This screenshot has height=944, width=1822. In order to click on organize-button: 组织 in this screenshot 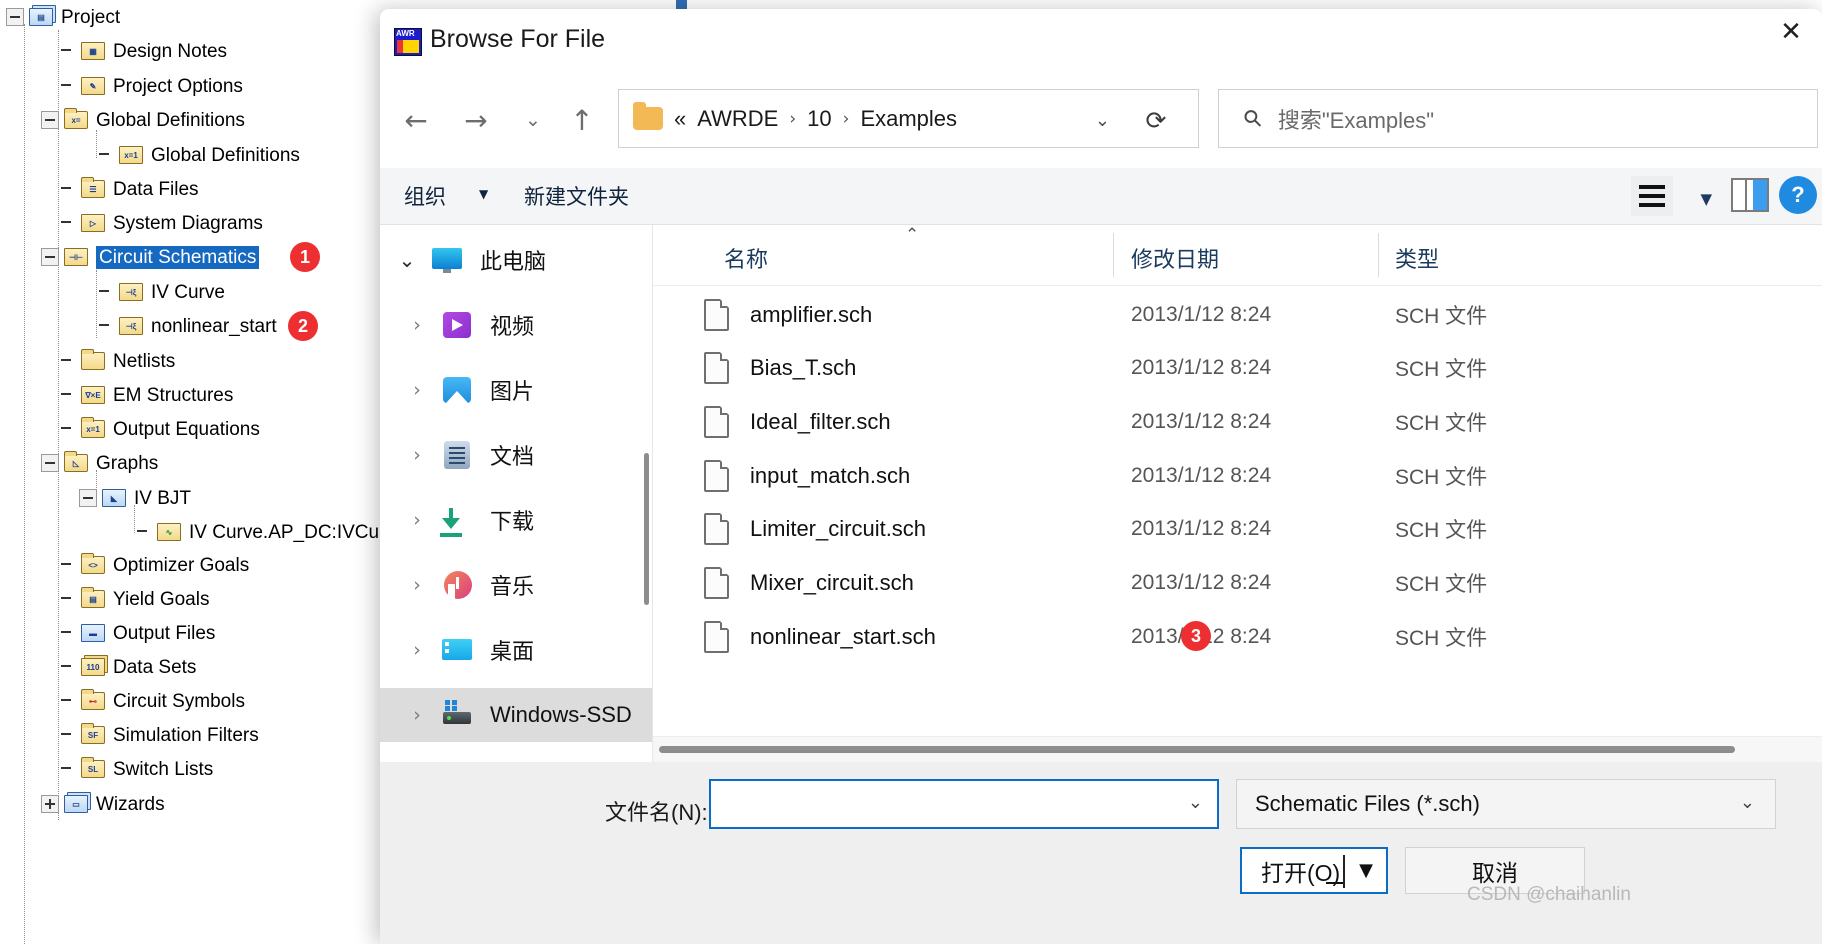, I will do `click(425, 196)`.